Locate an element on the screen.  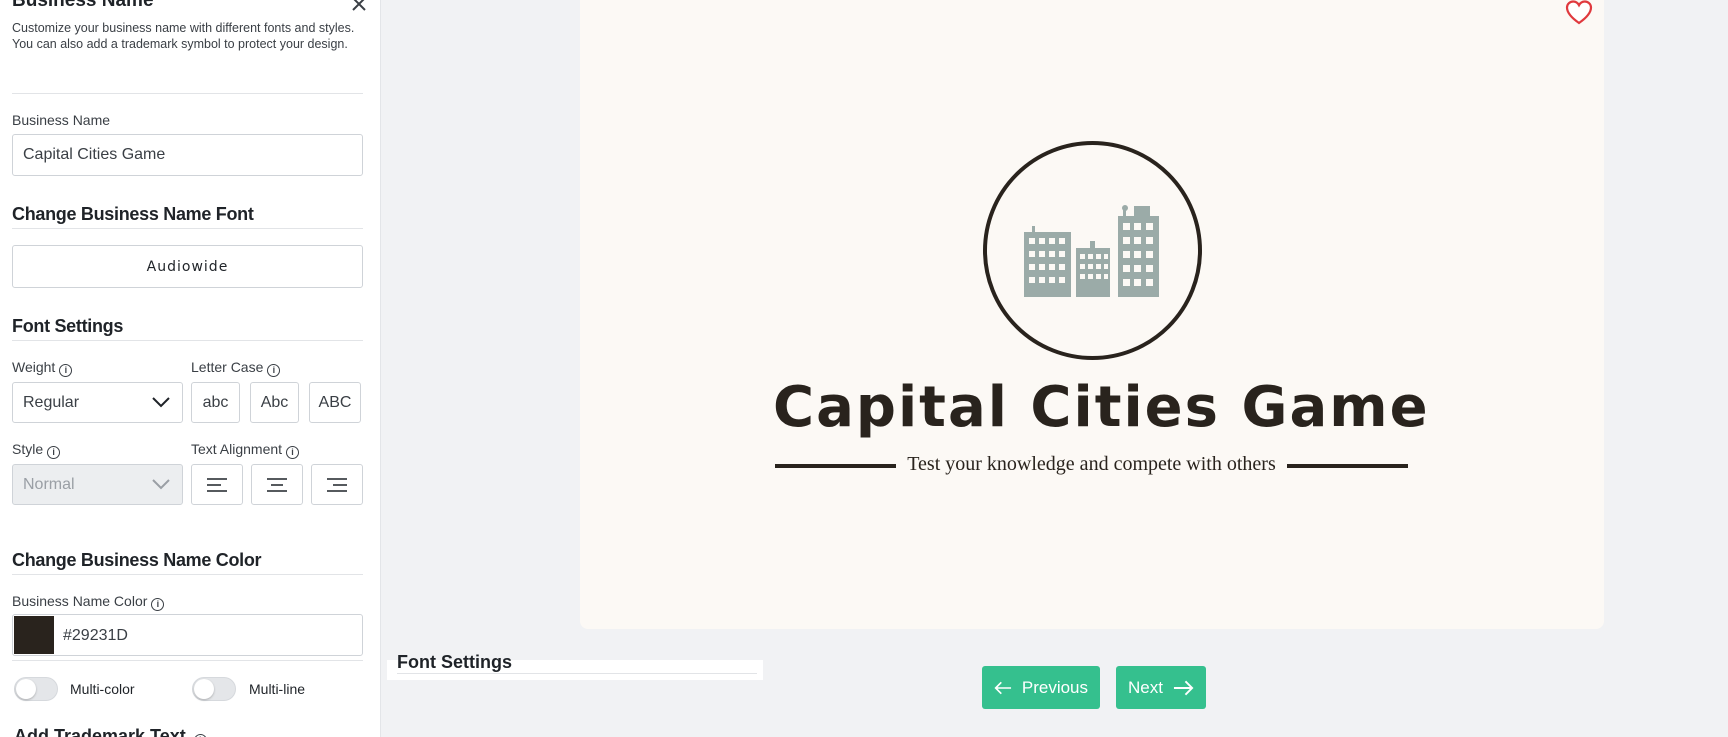
fragment-title: Font Settings is located at coordinates (454, 662).